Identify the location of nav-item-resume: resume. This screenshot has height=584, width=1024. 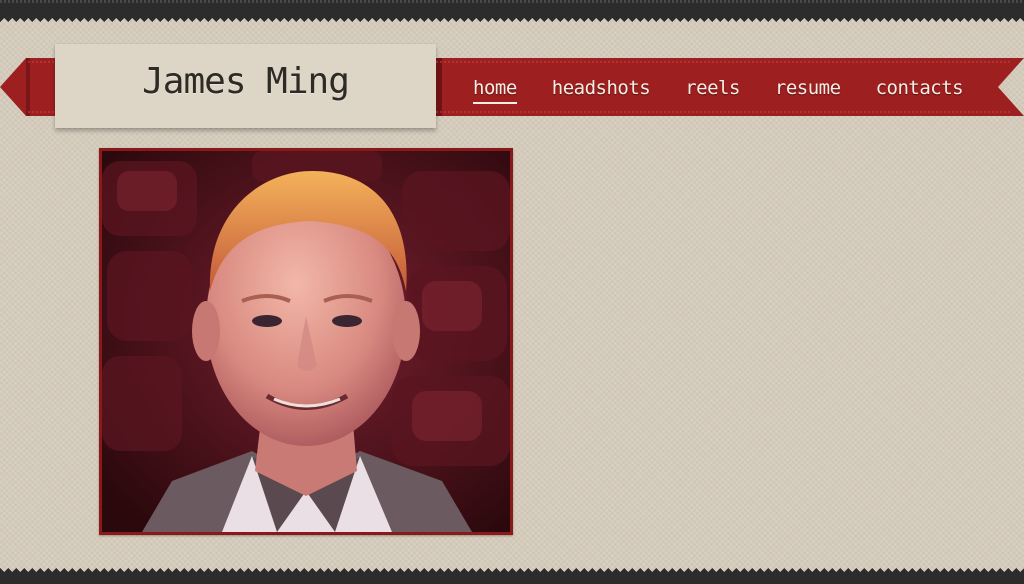
(808, 88).